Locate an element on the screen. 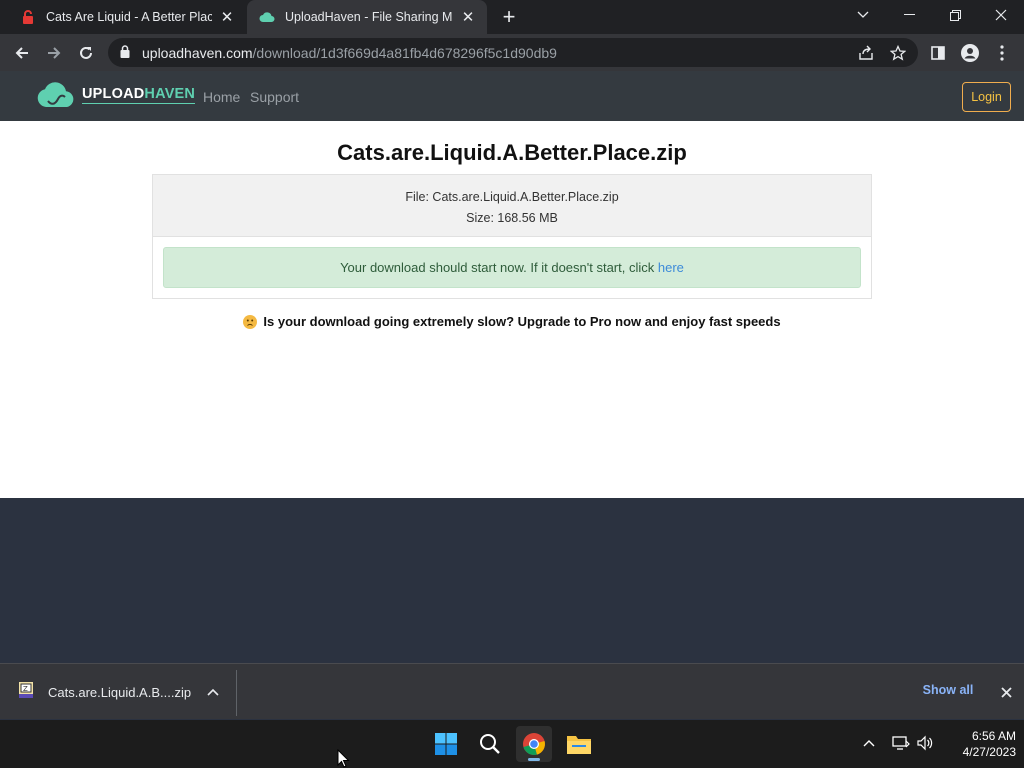 The width and height of the screenshot is (1024, 768). page-title: Cats.are.Liquid.A.Better.Place.zip is located at coordinates (512, 152).